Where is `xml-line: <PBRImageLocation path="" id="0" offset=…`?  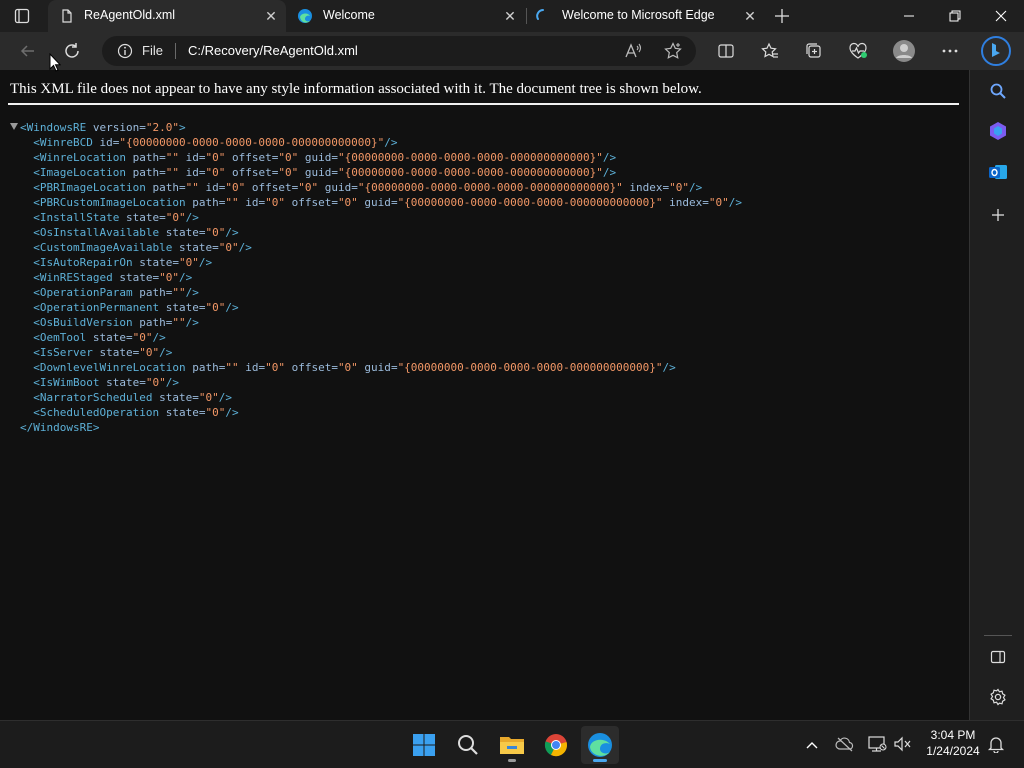 xml-line: <PBRImageLocation path="" id="0" offset=… is located at coordinates (368, 187).